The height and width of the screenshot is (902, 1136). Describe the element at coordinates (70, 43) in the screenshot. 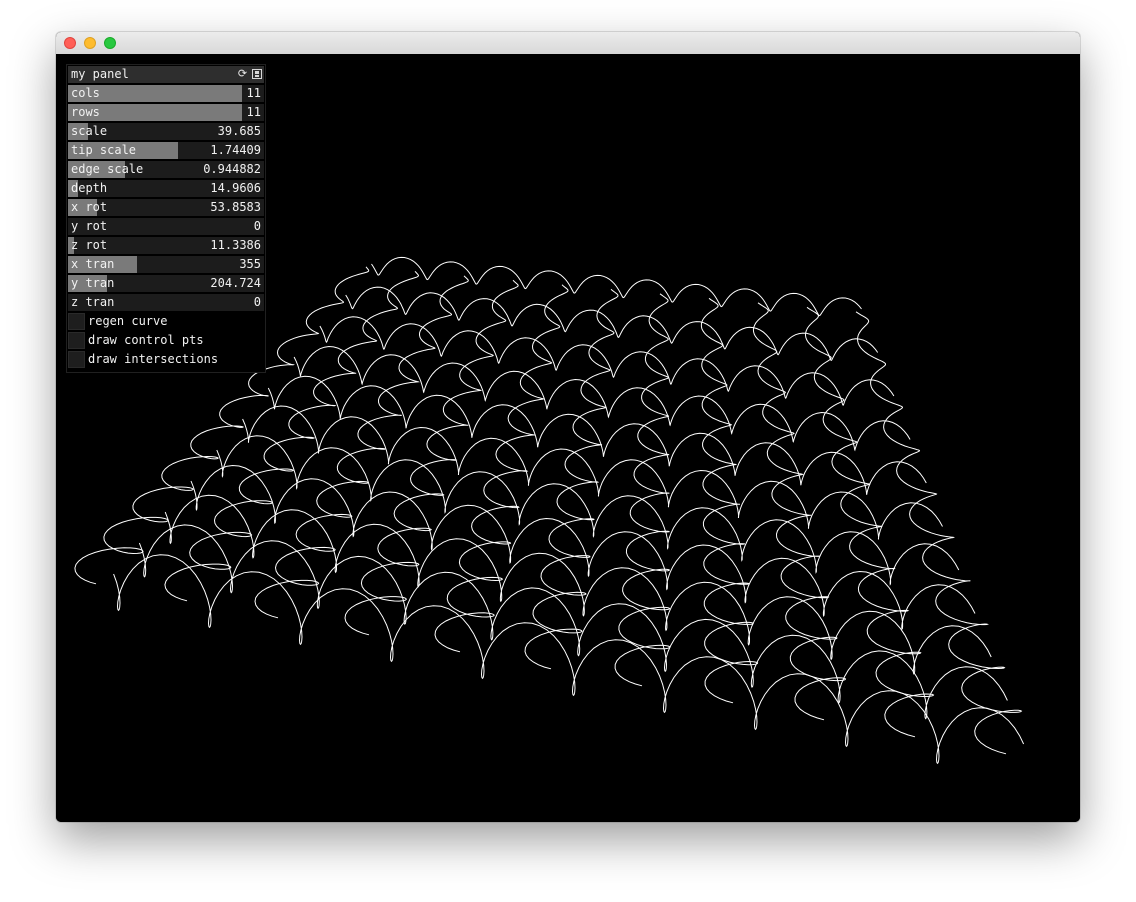

I see `close-button` at that location.